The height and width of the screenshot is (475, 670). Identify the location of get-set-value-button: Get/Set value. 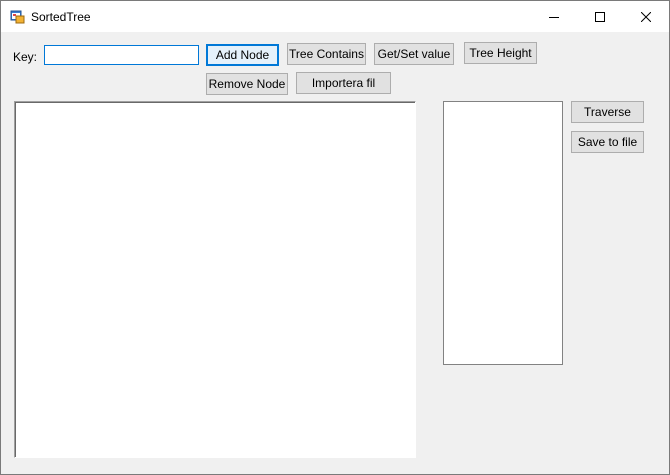
(414, 54).